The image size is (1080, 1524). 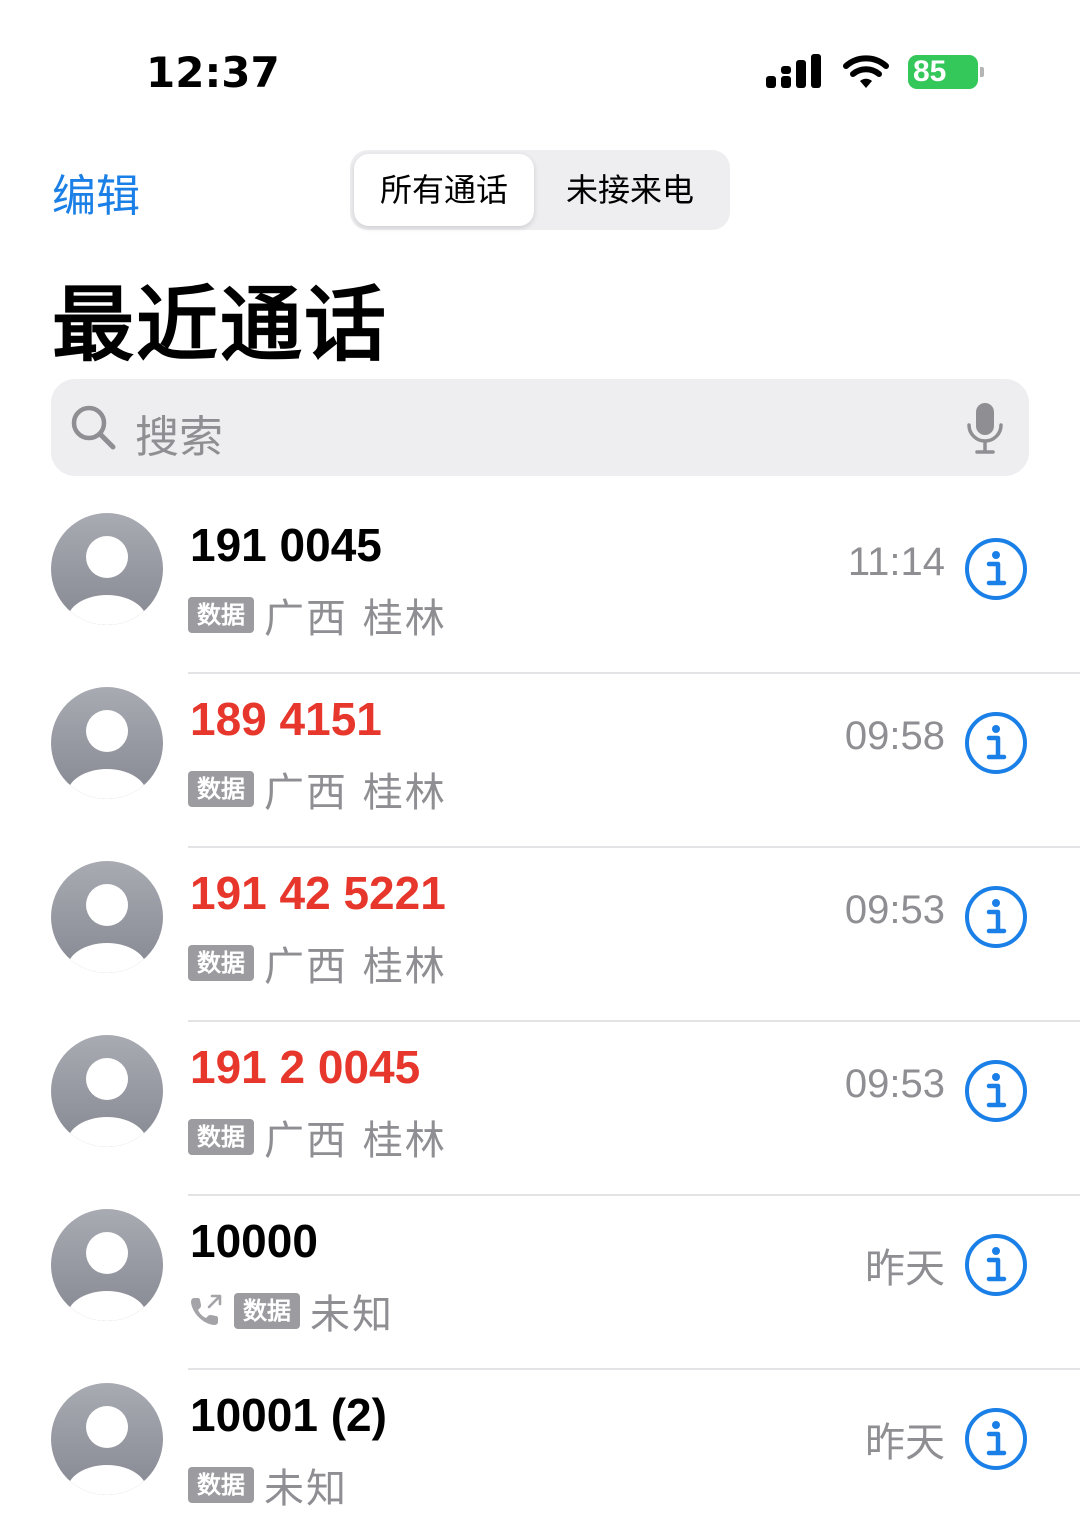 What do you see at coordinates (96, 192) in the screenshot?
I see `edit-button: 编辑` at bounding box center [96, 192].